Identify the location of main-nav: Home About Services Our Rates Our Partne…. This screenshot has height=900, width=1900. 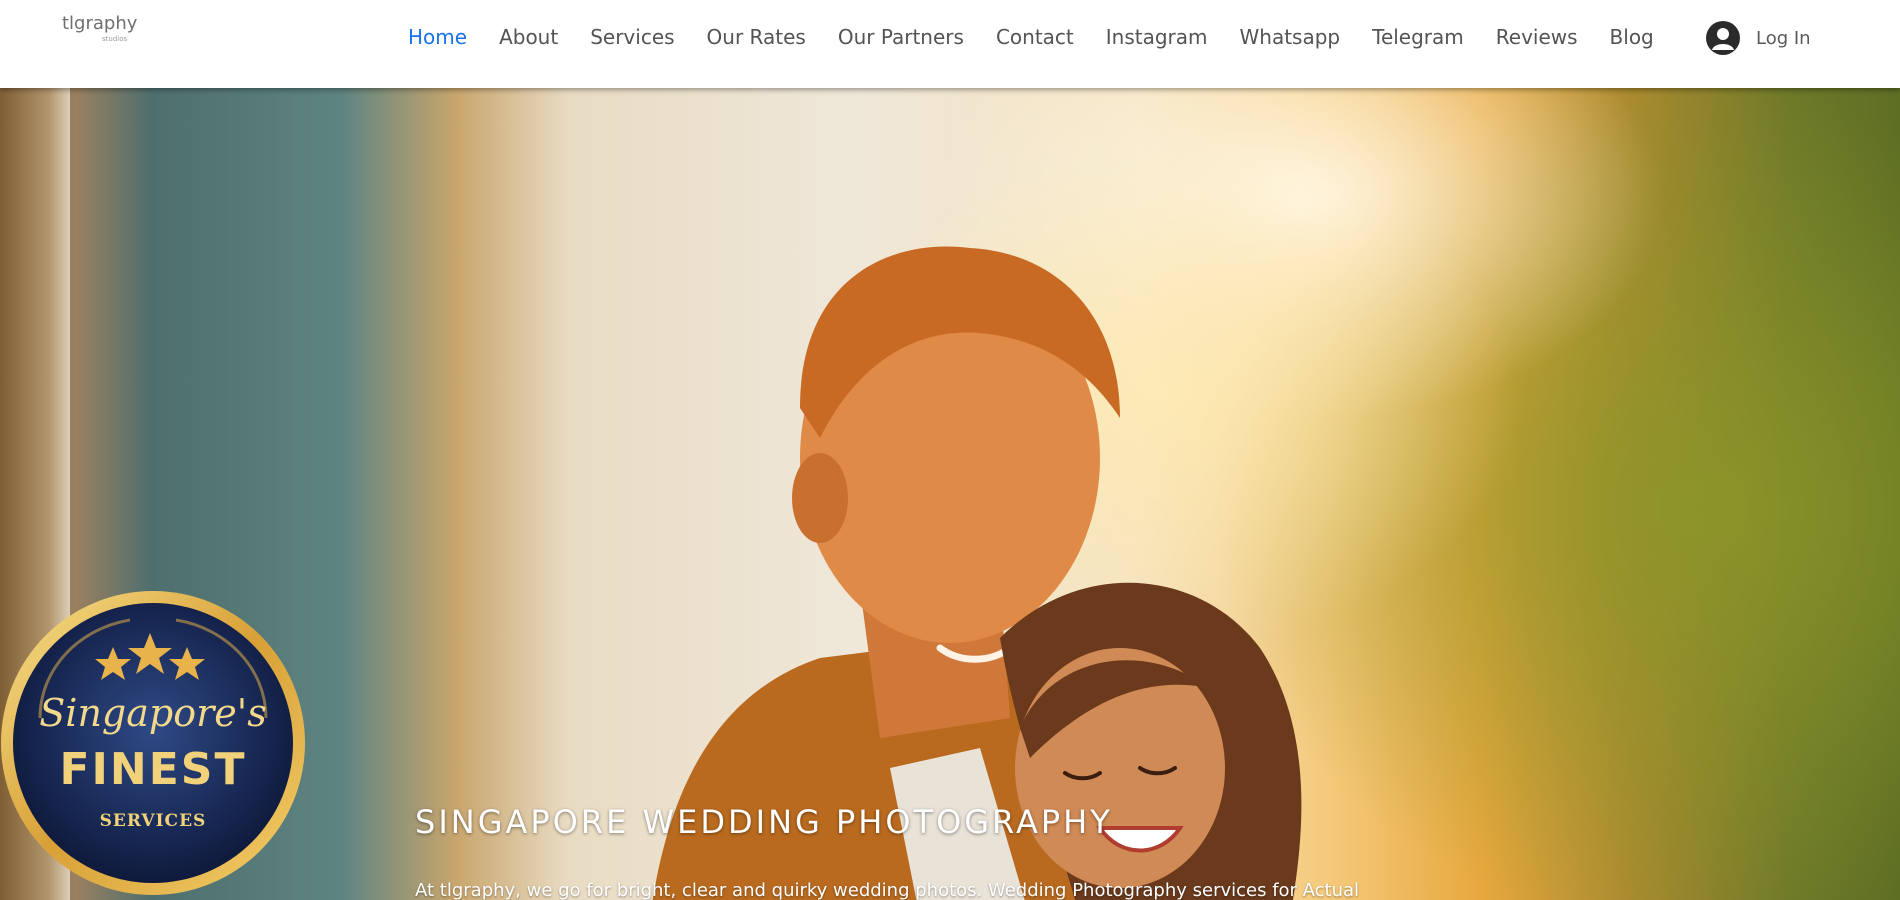
(1031, 37).